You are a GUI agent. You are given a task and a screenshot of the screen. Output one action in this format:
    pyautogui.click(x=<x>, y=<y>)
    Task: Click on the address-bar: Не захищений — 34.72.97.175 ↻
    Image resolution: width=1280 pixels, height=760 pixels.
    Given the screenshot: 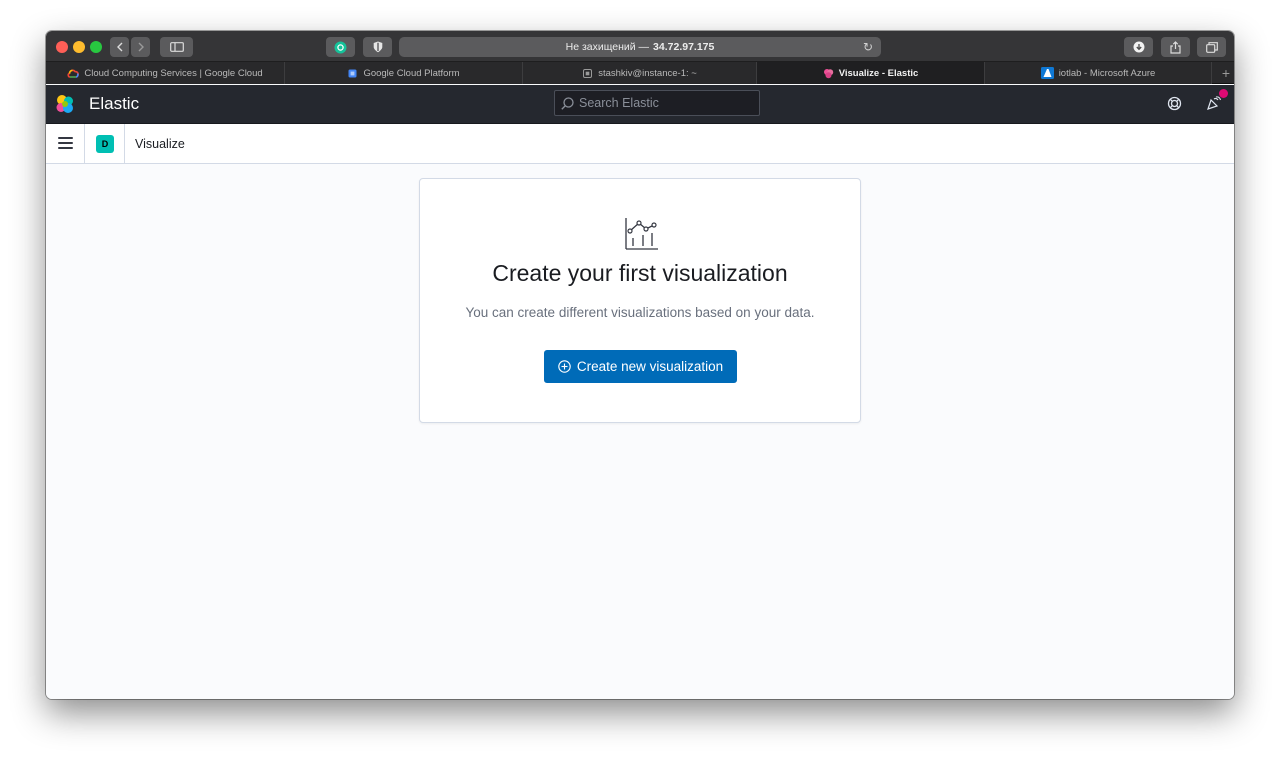 What is the action you would take?
    pyautogui.click(x=640, y=47)
    